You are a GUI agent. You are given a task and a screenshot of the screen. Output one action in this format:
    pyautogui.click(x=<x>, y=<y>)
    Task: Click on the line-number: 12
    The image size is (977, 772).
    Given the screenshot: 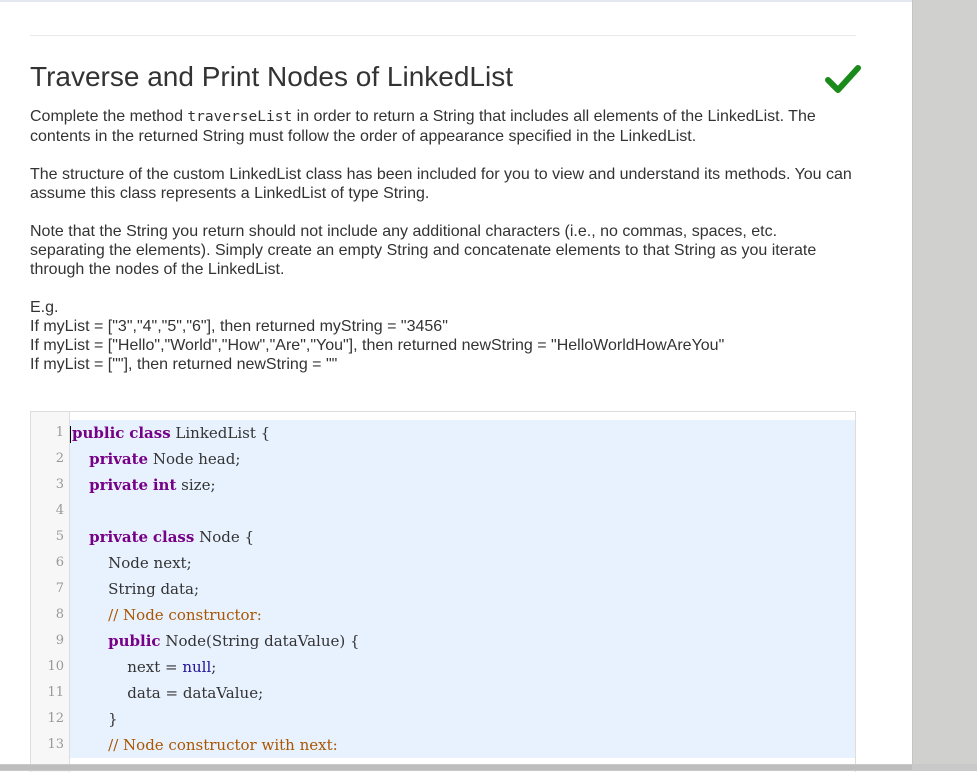 What is the action you would take?
    pyautogui.click(x=55, y=718)
    